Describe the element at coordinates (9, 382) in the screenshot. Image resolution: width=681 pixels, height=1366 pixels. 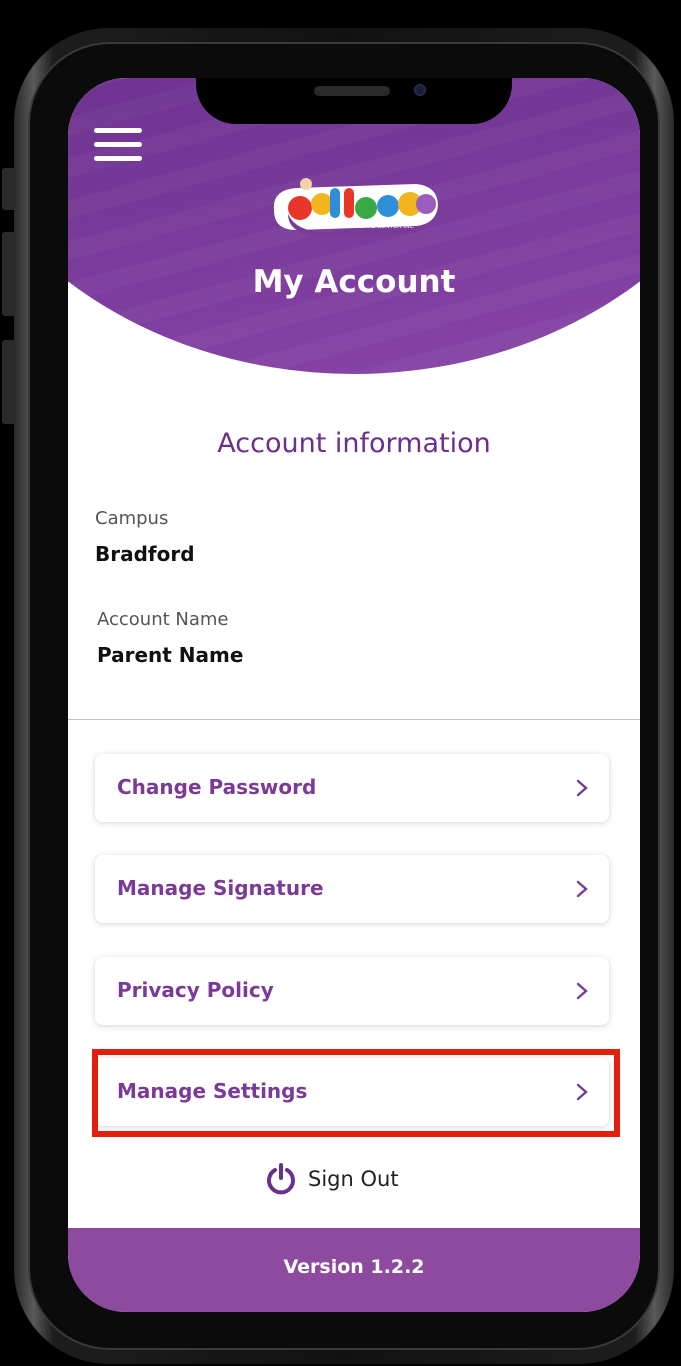
I see `volume-down-button` at that location.